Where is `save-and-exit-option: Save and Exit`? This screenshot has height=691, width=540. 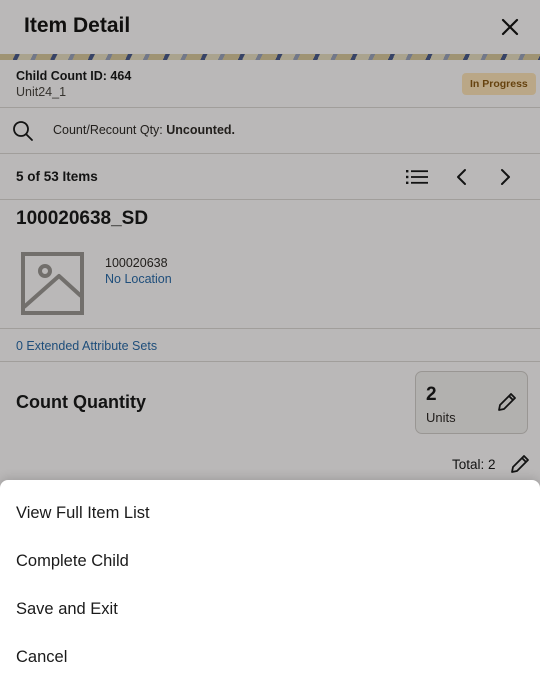 save-and-exit-option: Save and Exit is located at coordinates (67, 609).